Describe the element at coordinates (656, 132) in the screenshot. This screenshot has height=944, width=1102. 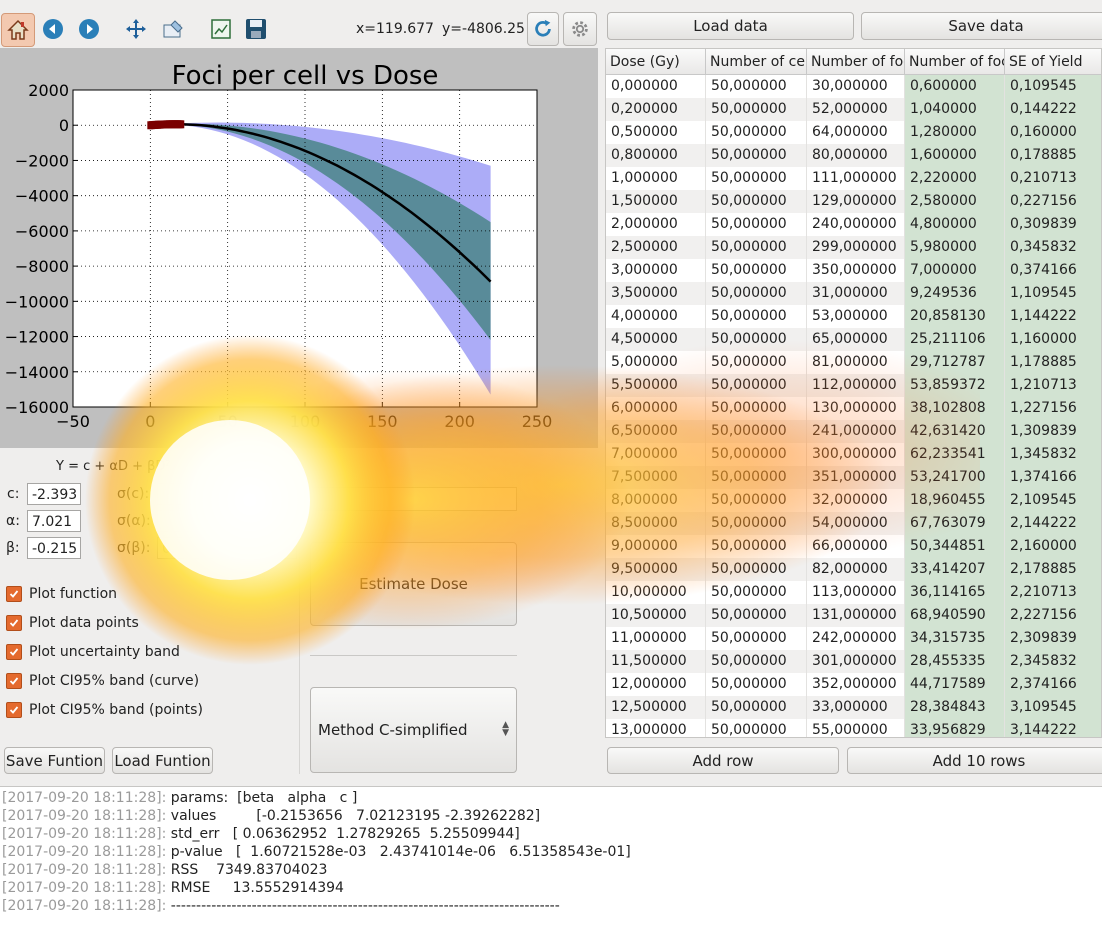
I see `table-cell: 0,500000` at that location.